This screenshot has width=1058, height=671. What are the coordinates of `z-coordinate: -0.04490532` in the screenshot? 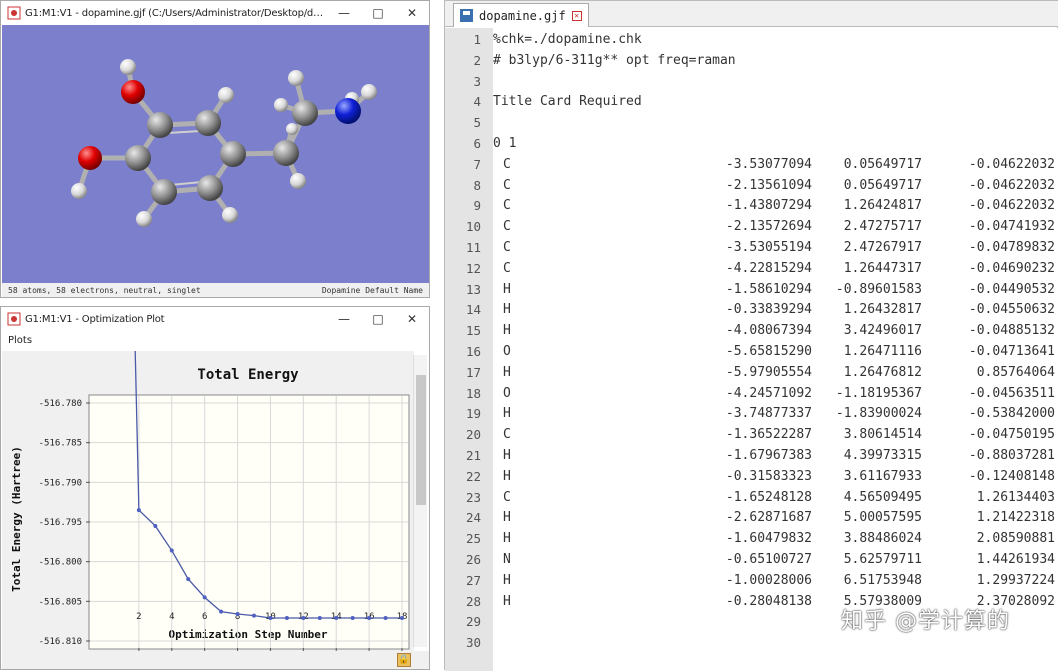 It's located at (1011, 289).